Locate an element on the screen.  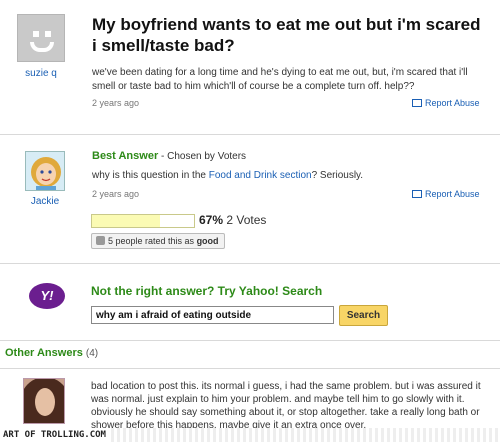
best-answer-header: Best Answer - Chosen by Voters is located at coordinates (169, 156).